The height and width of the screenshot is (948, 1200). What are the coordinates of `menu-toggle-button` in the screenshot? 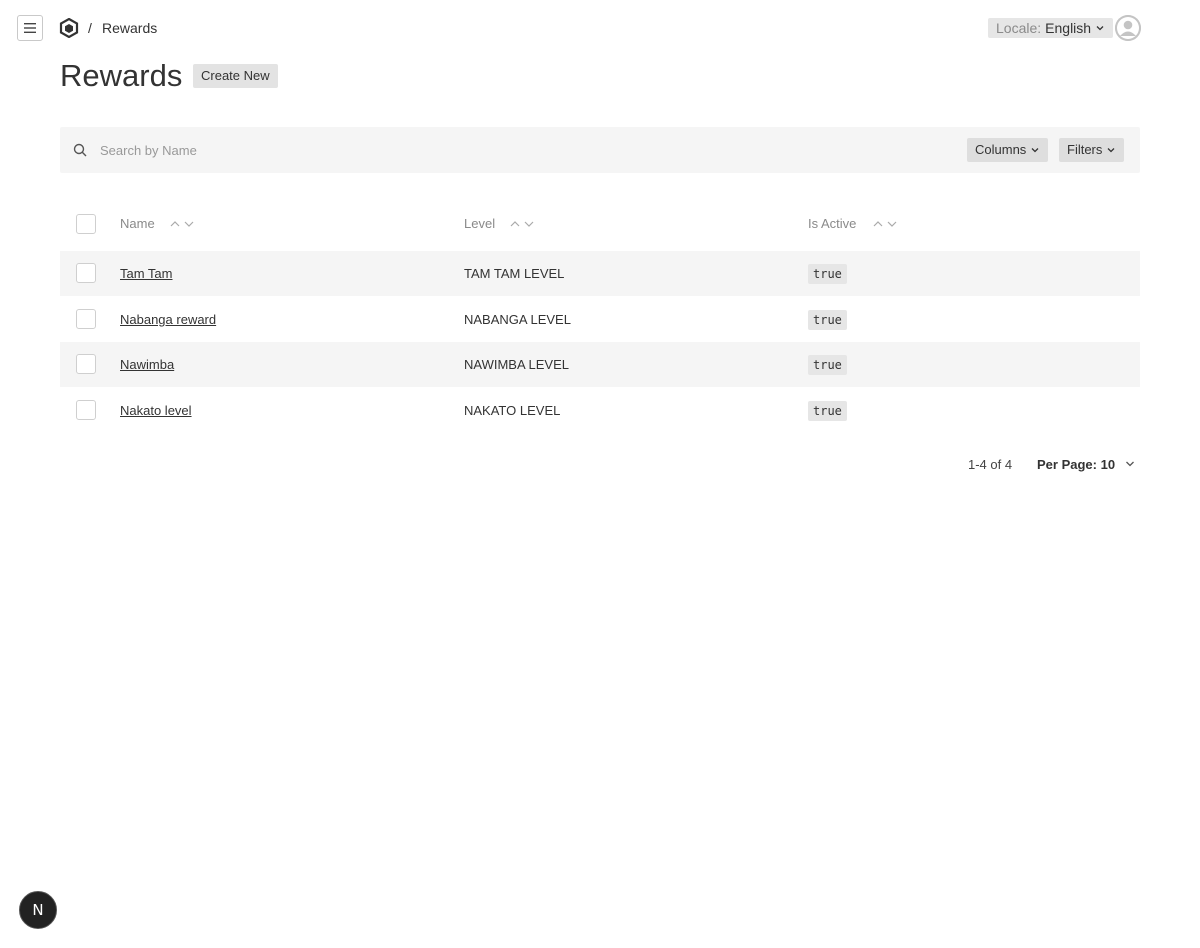 It's located at (30, 28).